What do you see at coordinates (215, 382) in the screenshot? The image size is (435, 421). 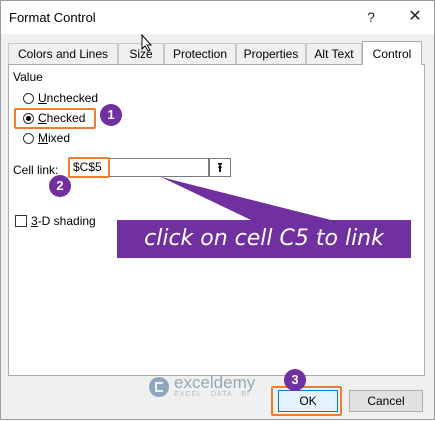 I see `watermark-name: exceldemy` at bounding box center [215, 382].